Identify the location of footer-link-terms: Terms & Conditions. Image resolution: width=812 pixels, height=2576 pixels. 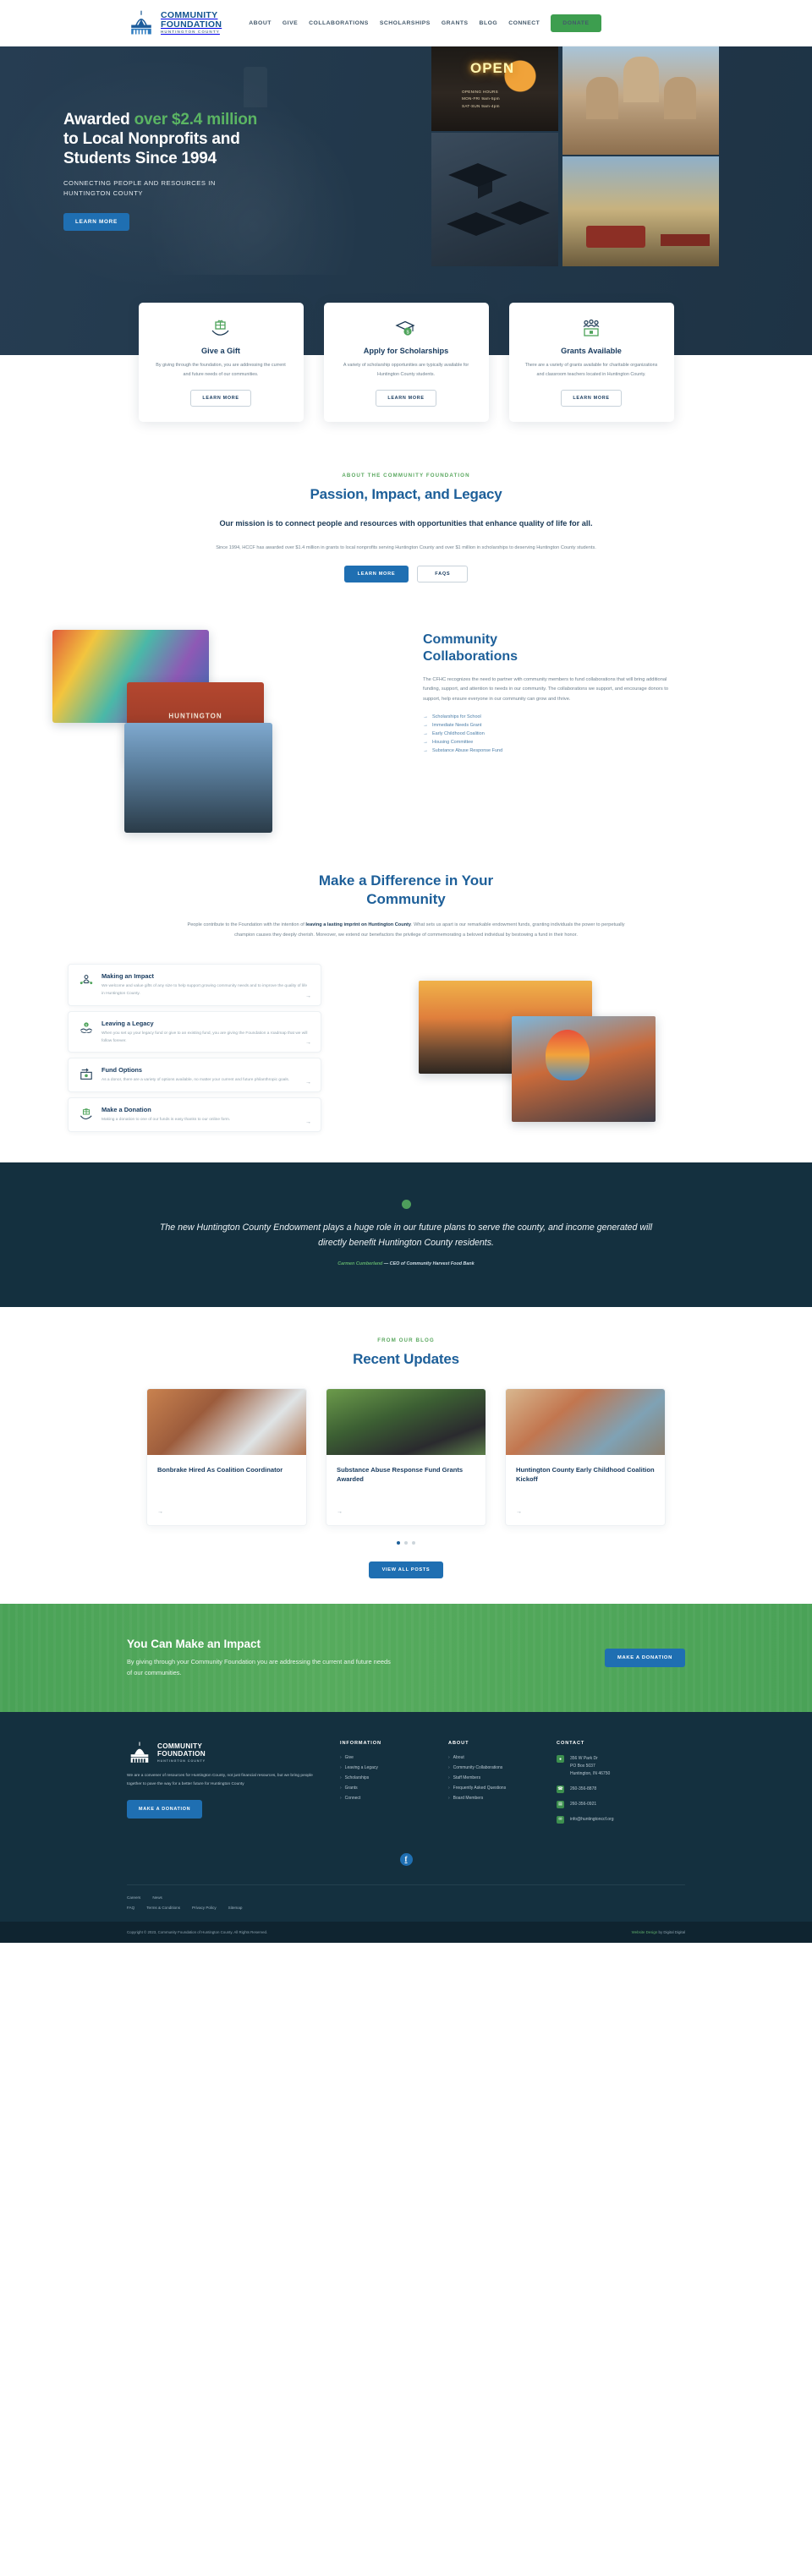
(163, 1908).